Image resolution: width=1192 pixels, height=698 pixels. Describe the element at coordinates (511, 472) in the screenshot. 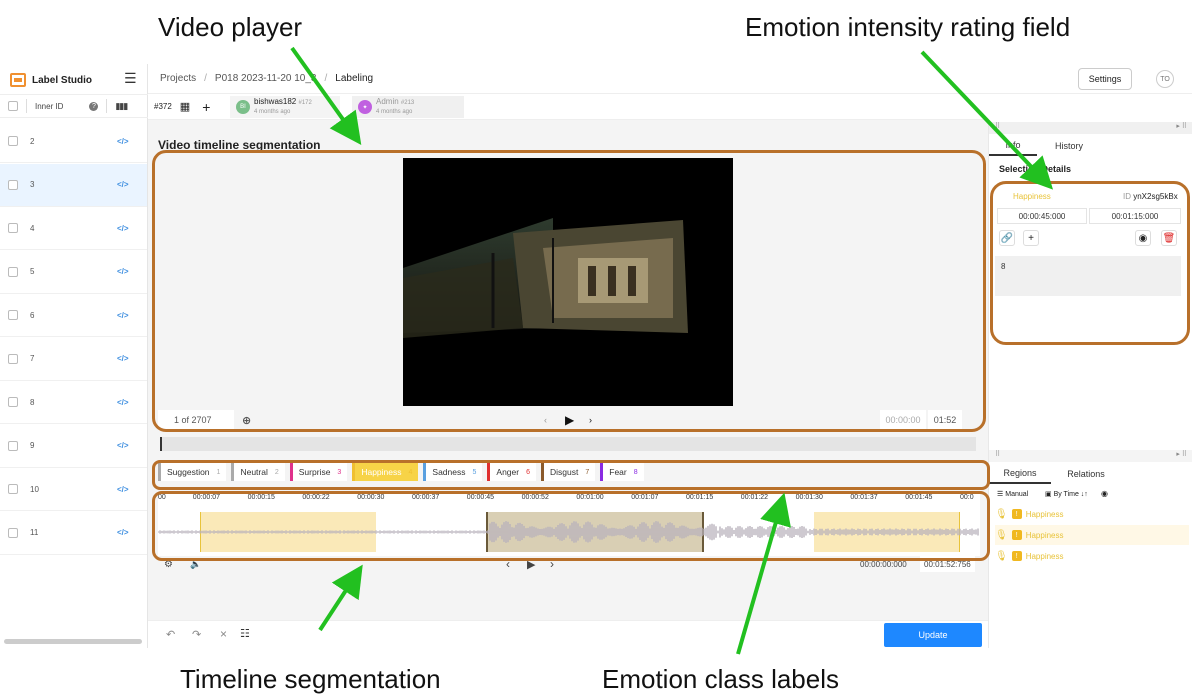

I see `label-anger: Anger 6` at that location.